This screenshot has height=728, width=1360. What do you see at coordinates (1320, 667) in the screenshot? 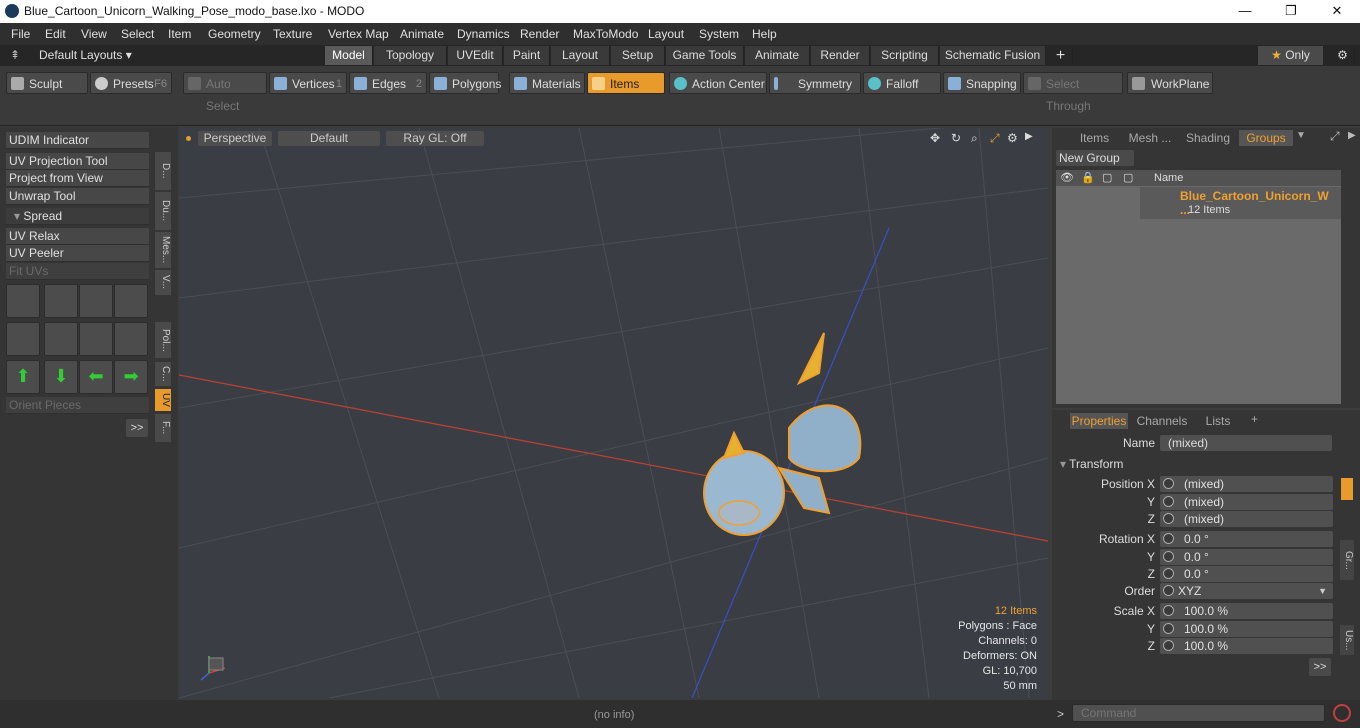
I see `props-more-button: >>` at bounding box center [1320, 667].